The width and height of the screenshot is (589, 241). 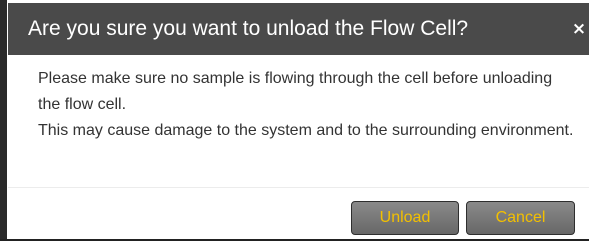 I want to click on close-icon: ×, so click(x=579, y=29).